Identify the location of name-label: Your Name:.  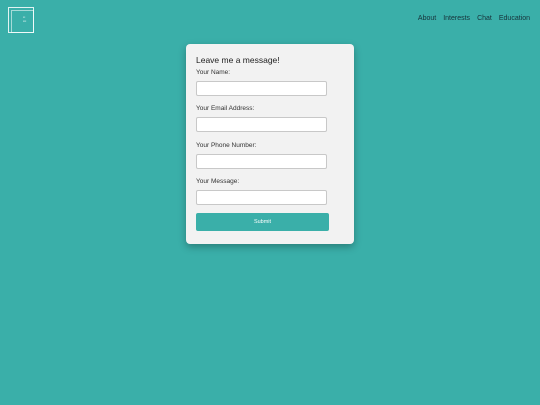
(213, 72).